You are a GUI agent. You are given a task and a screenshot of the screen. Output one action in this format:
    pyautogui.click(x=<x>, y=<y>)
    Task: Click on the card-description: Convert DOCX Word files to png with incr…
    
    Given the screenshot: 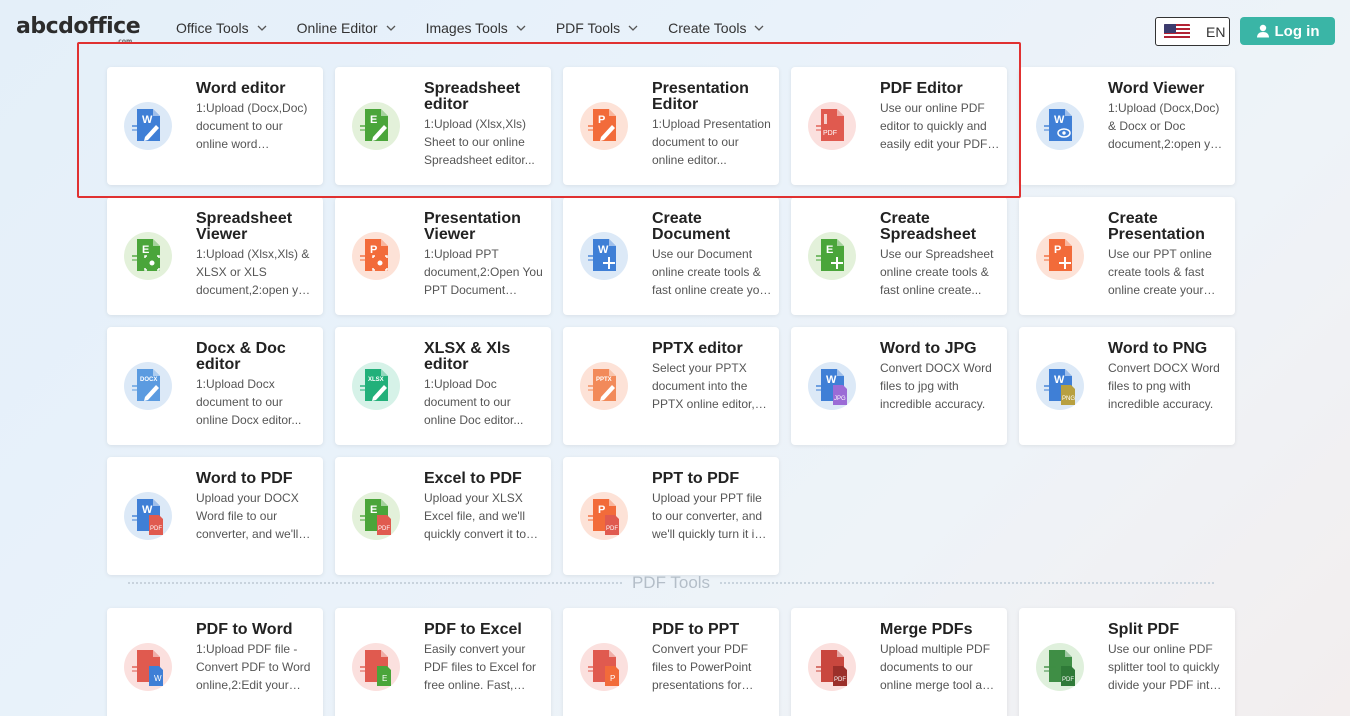 What is the action you would take?
    pyautogui.click(x=1164, y=386)
    